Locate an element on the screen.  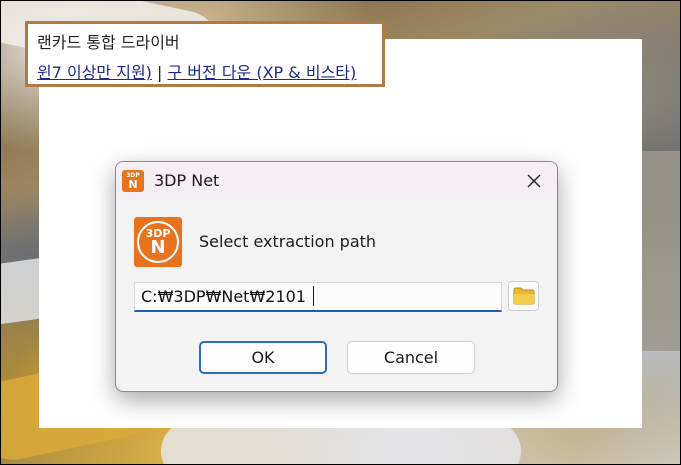
browse-folder-button is located at coordinates (523, 296).